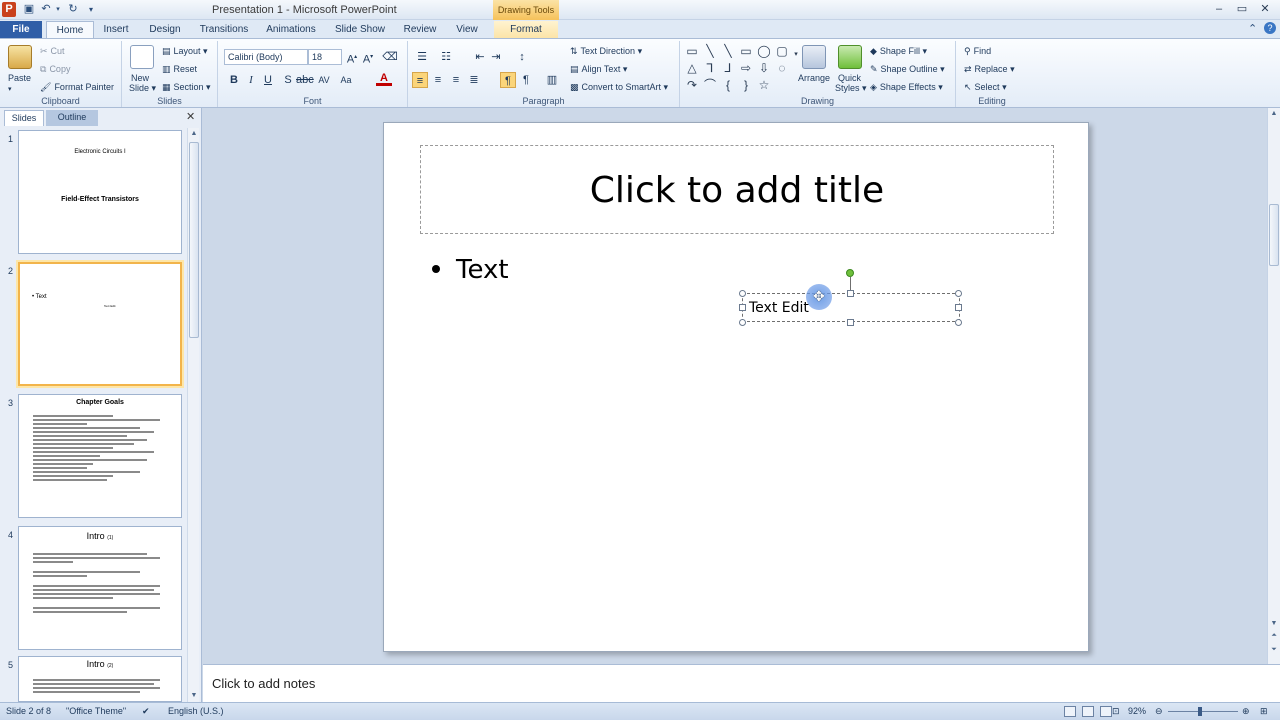 The image size is (1280, 720). I want to click on change-case-icon: Aa, so click(346, 80).